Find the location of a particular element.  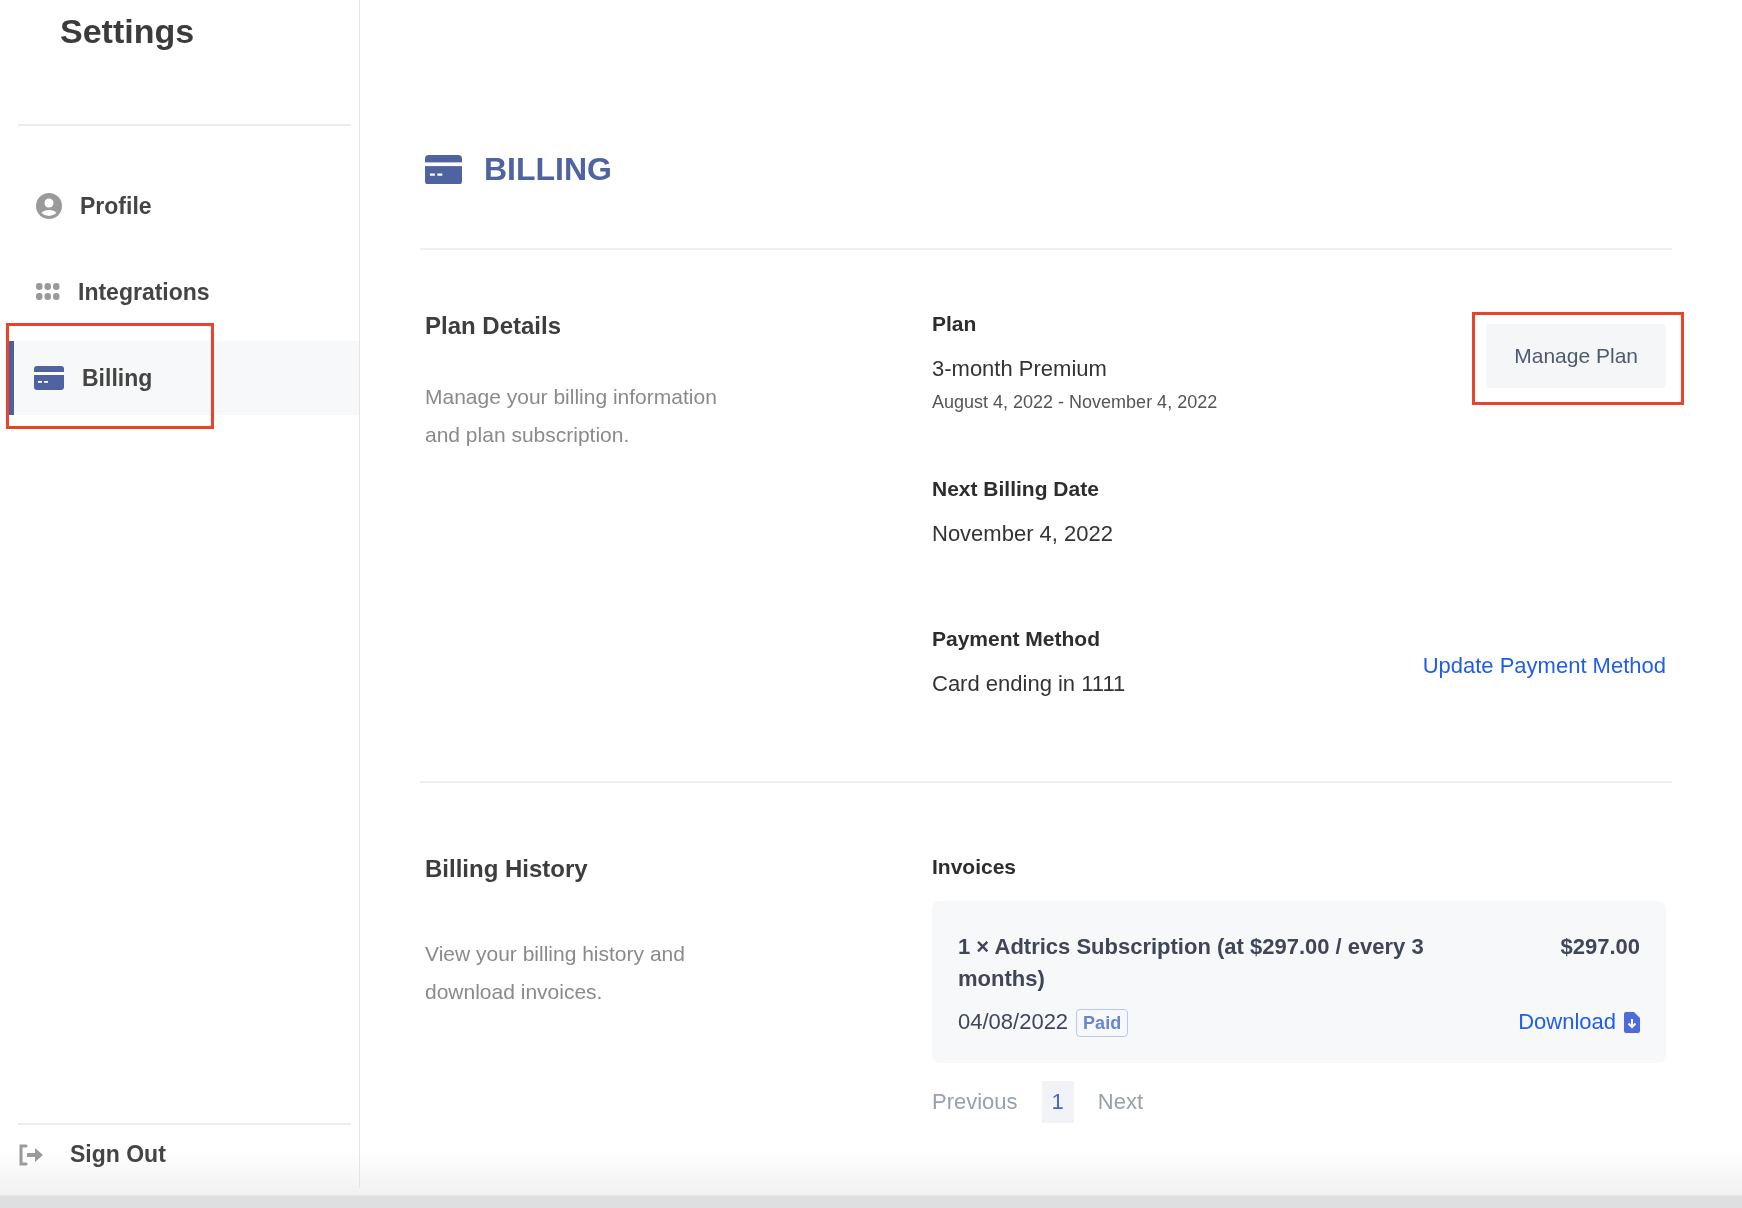

plan-period: August 4, 2022 - November 4, 2022 is located at coordinates (1075, 402).